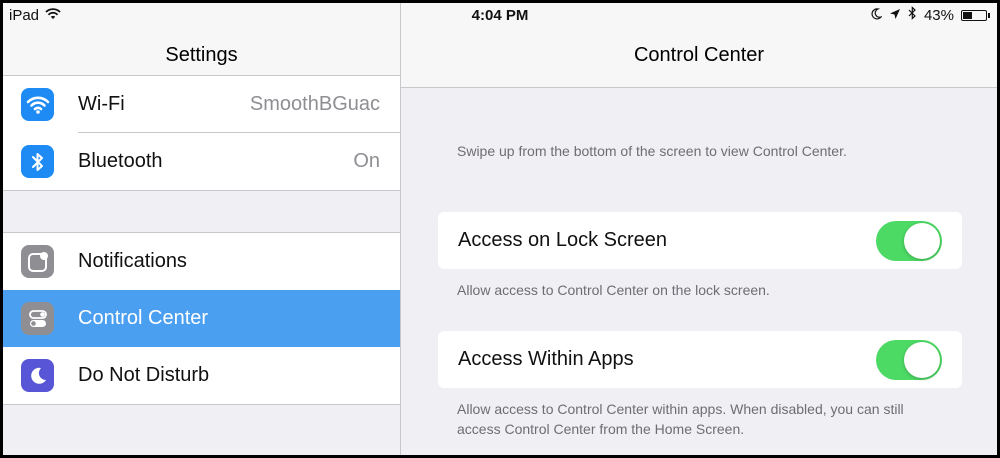 The image size is (1000, 458). What do you see at coordinates (120, 161) in the screenshot?
I see `sidebar-item-label: Bluetooth` at bounding box center [120, 161].